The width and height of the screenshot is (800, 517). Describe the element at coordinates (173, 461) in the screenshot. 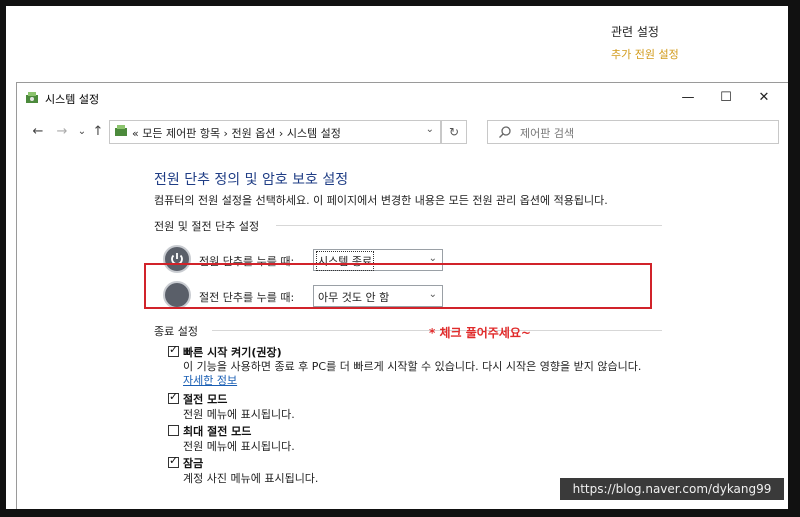

I see `lock-checkbox: ✓` at that location.